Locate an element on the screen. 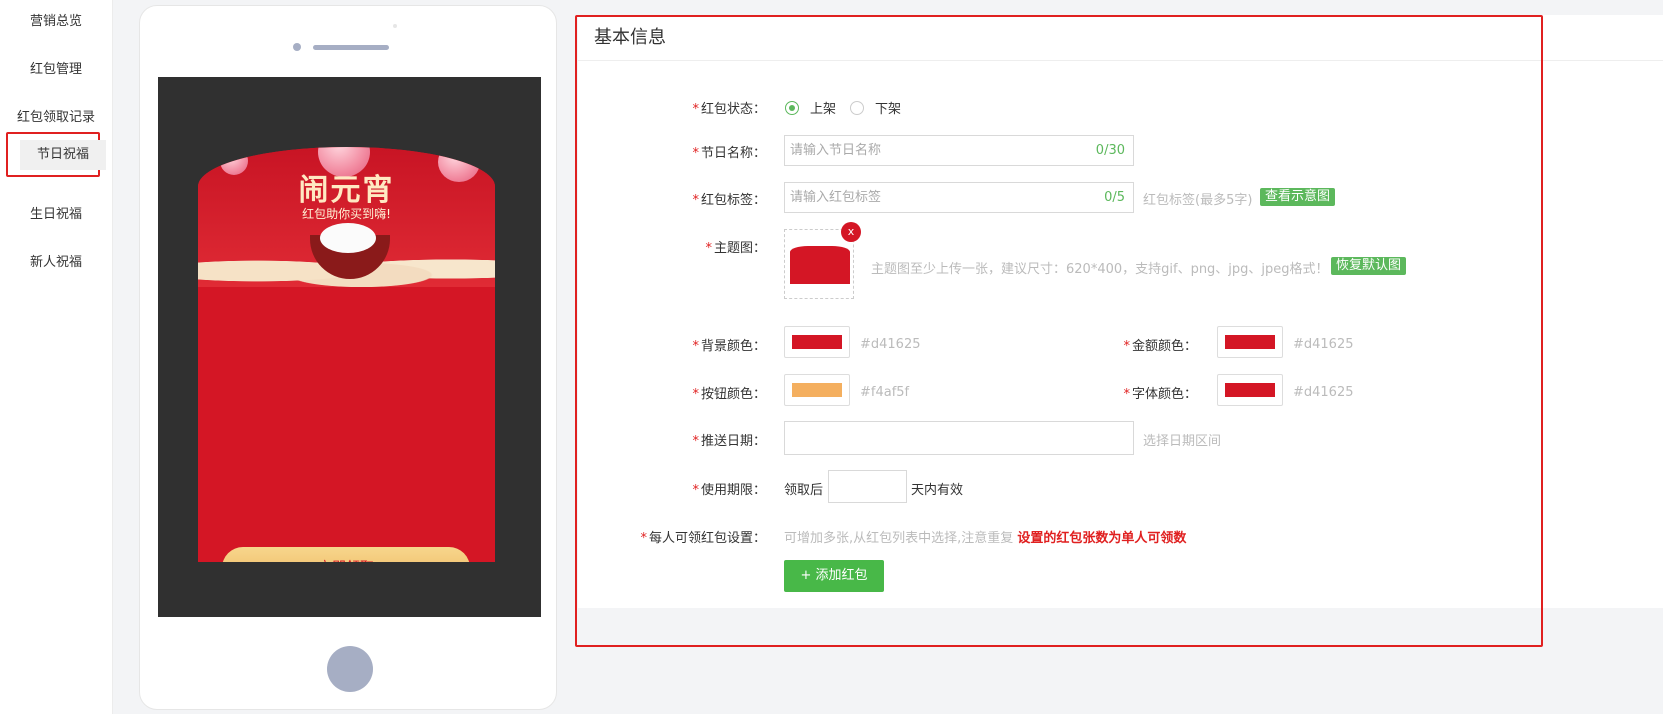  validity-label: * 使用期限： is located at coordinates (729, 490).